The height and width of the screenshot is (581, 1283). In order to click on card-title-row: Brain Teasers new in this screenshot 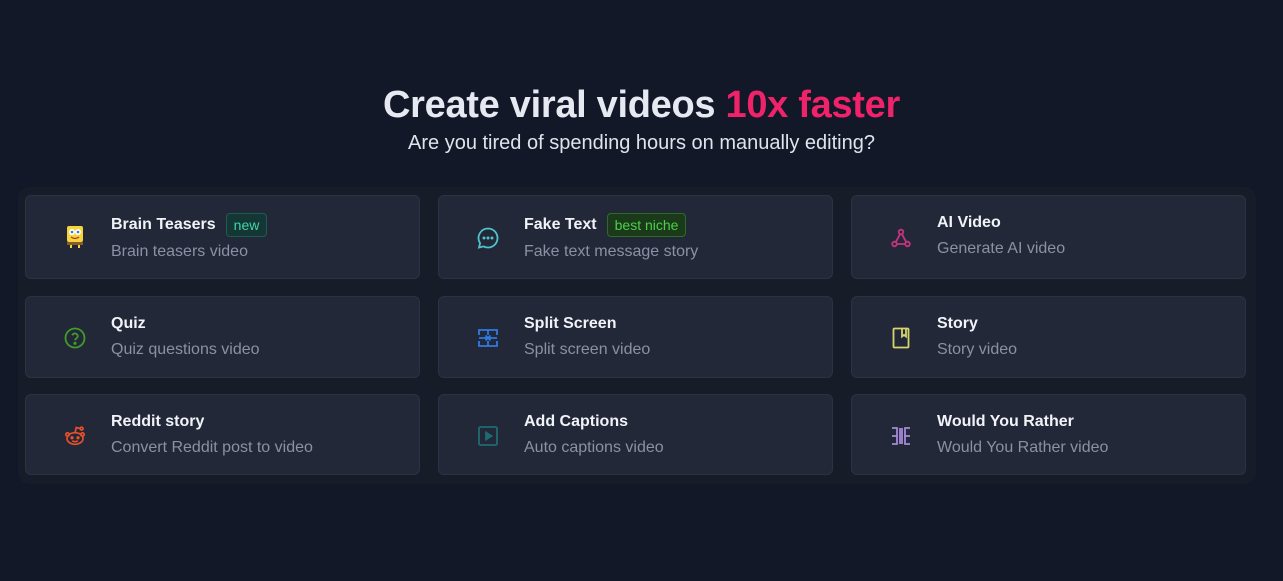, I will do `click(189, 225)`.